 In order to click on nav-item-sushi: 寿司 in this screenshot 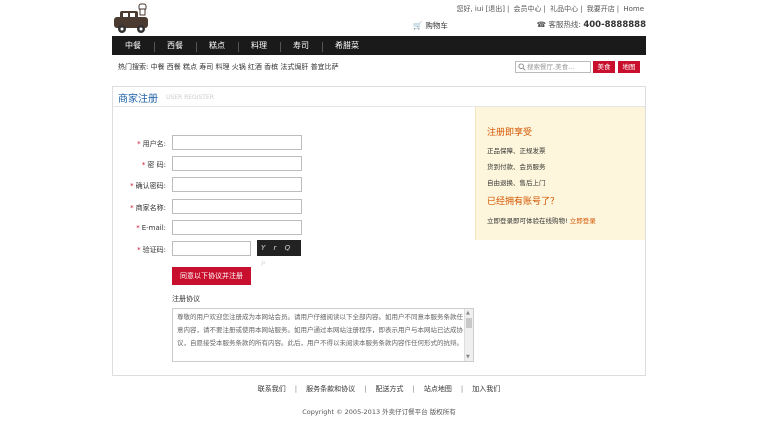, I will do `click(301, 46)`.